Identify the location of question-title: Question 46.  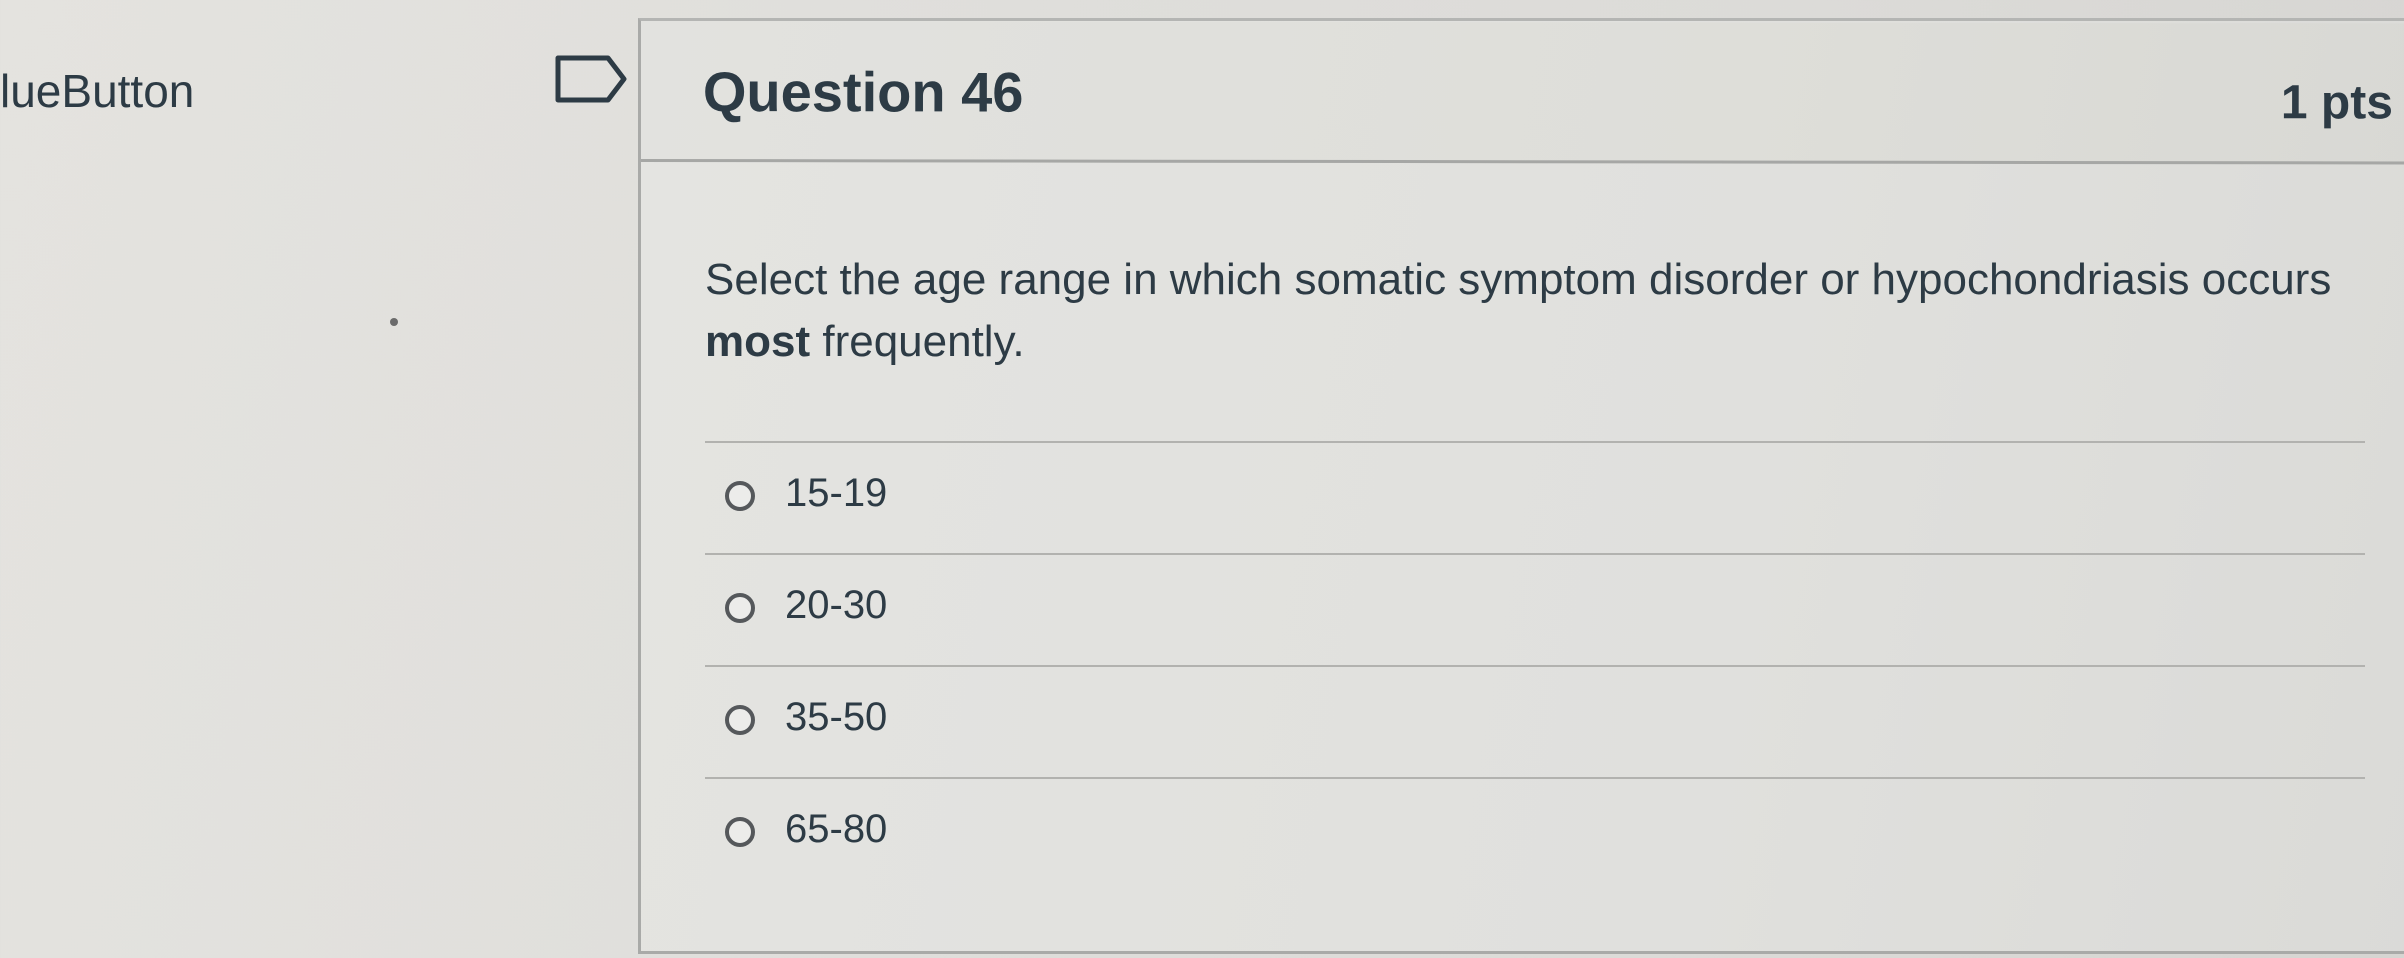
(863, 92).